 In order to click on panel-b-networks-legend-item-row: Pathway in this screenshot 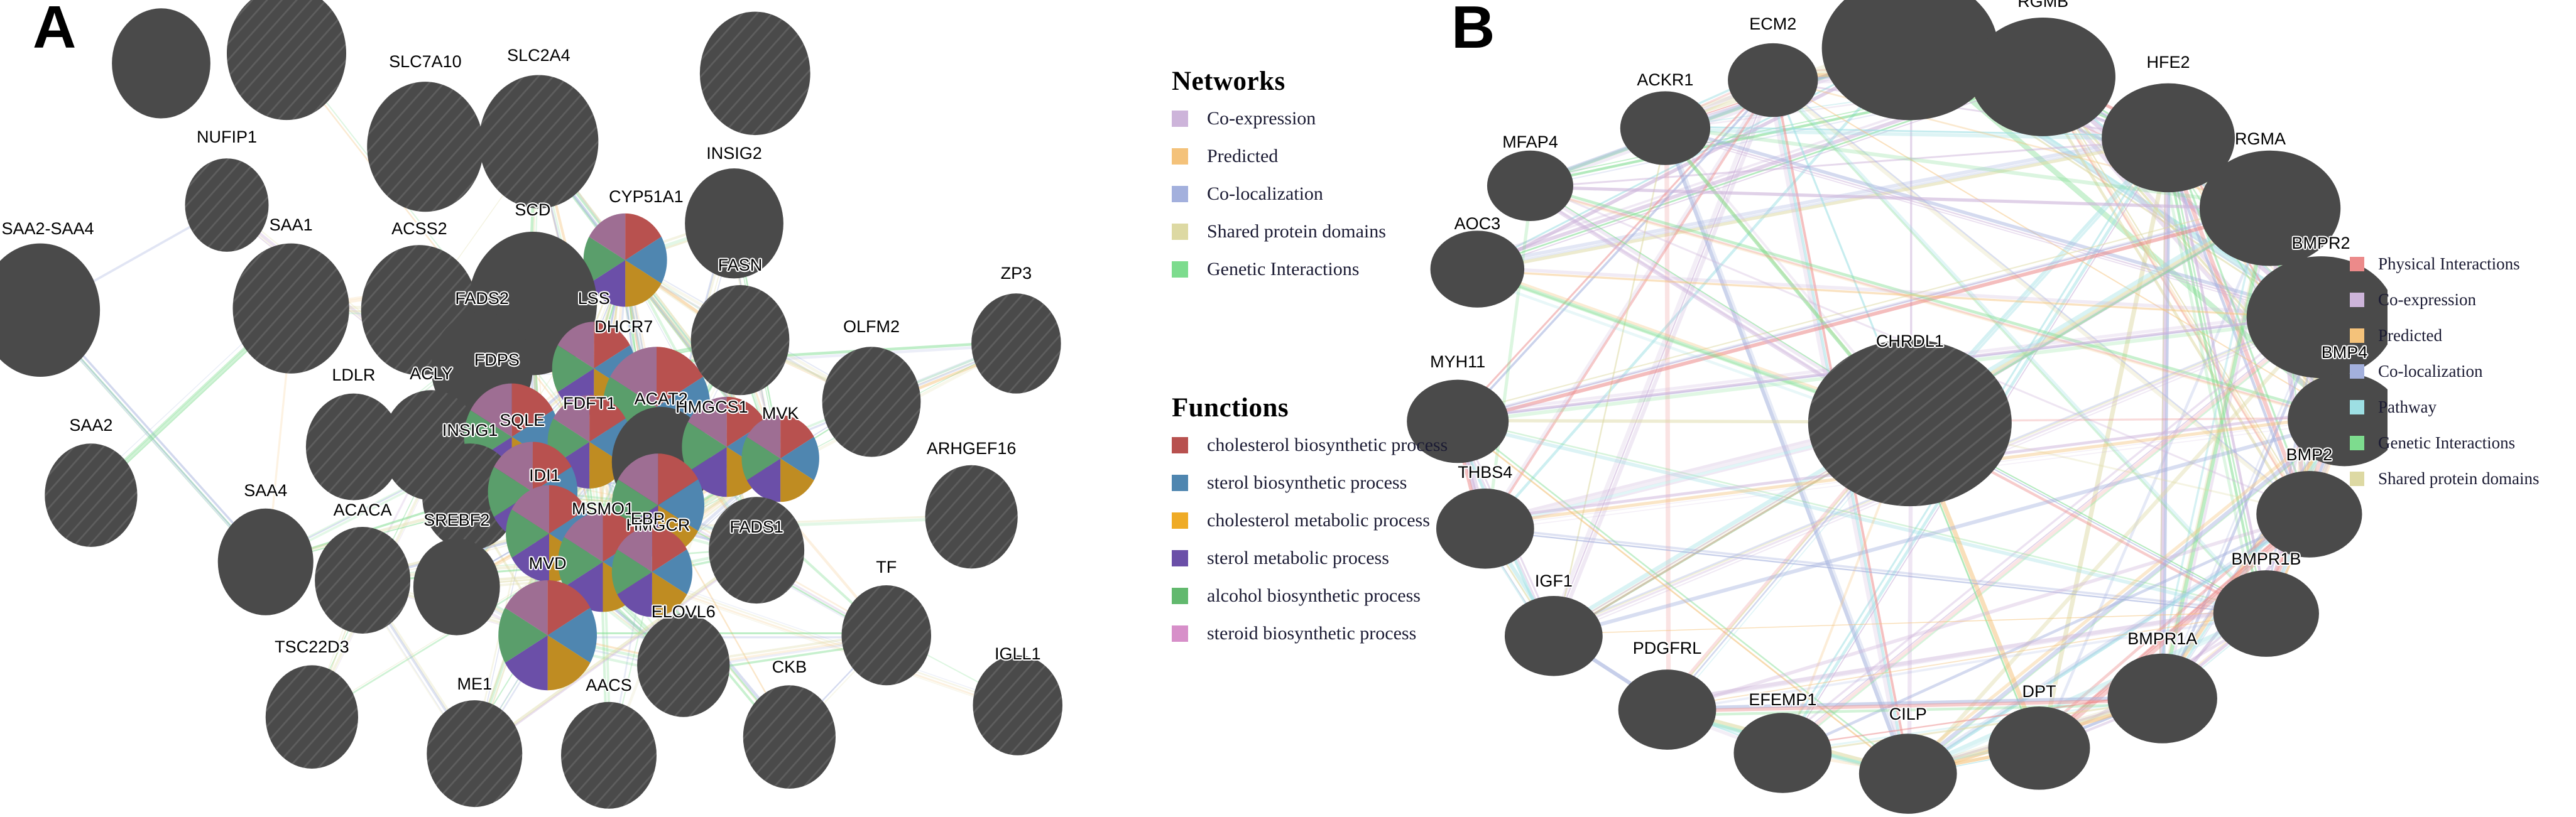, I will do `click(2444, 407)`.